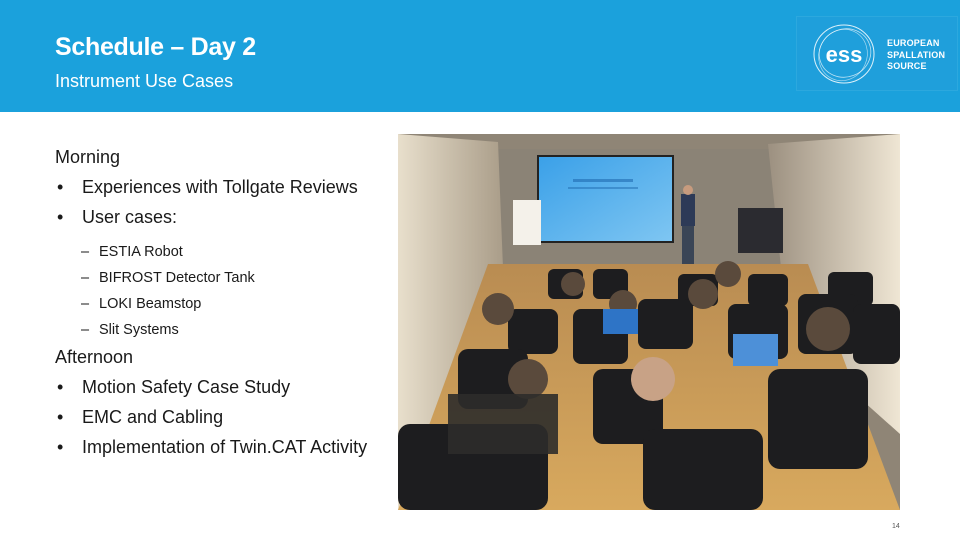 This screenshot has width=960, height=540. What do you see at coordinates (177, 278) in the screenshot?
I see `agenda-subitem-label: BIFROST Detector Tank` at bounding box center [177, 278].